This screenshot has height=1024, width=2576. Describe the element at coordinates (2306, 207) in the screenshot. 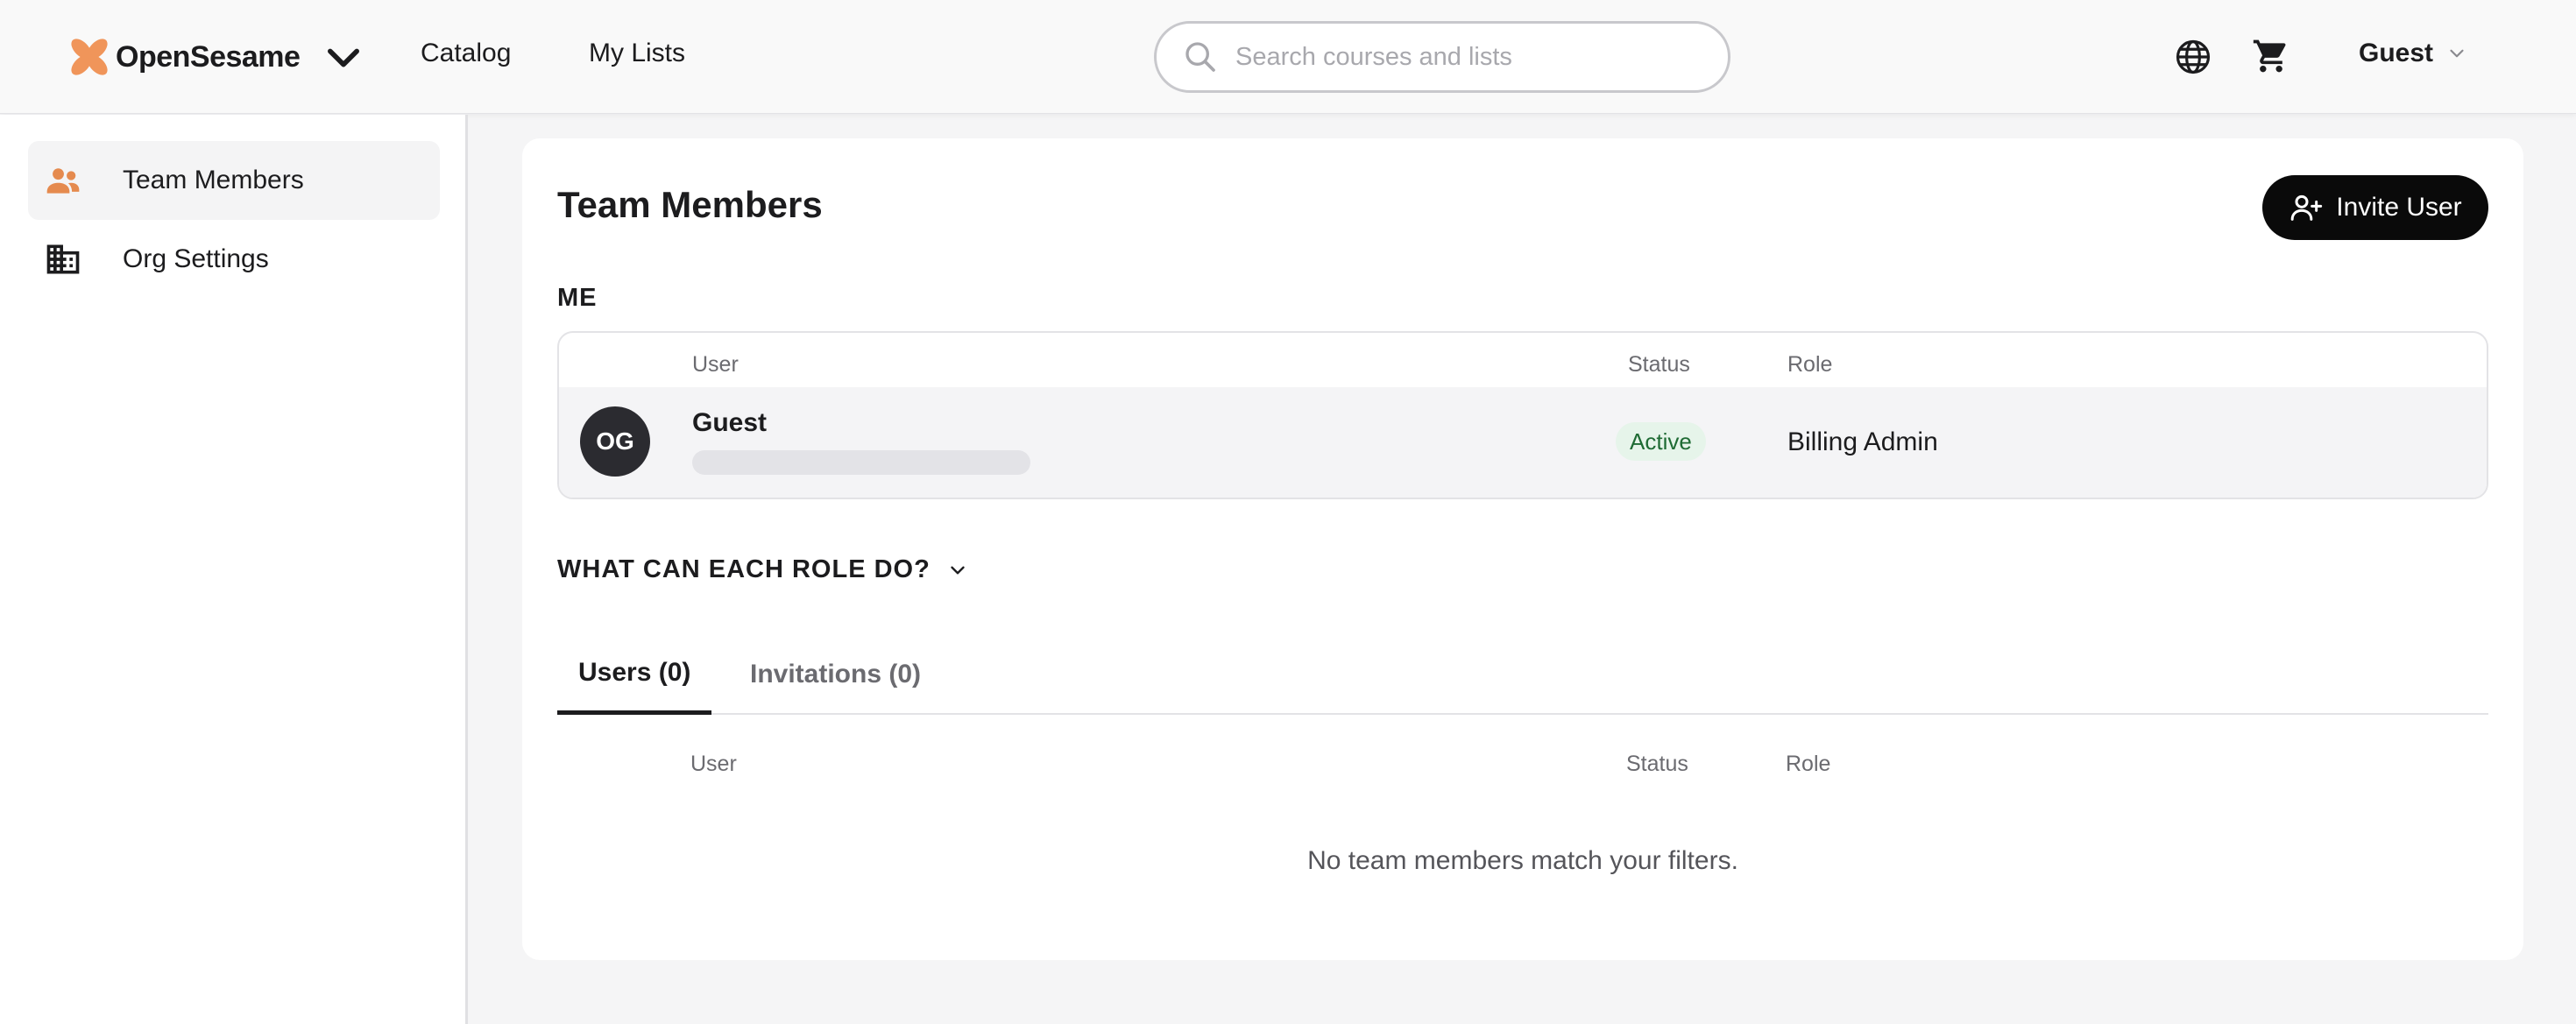

I see `add-user-icon` at that location.